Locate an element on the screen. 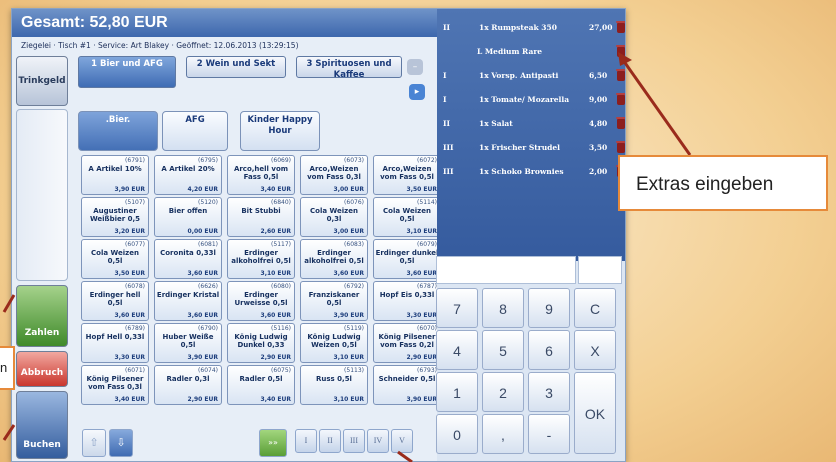  product-button: (6072) Arco,Weizen vom Fass 0,5l 3,50 EUR is located at coordinates (407, 175).